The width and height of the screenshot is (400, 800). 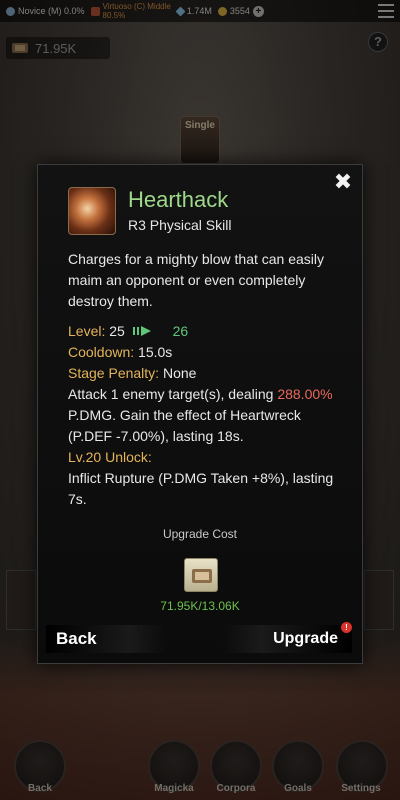 I want to click on close-icon: ✖, so click(x=343, y=182).